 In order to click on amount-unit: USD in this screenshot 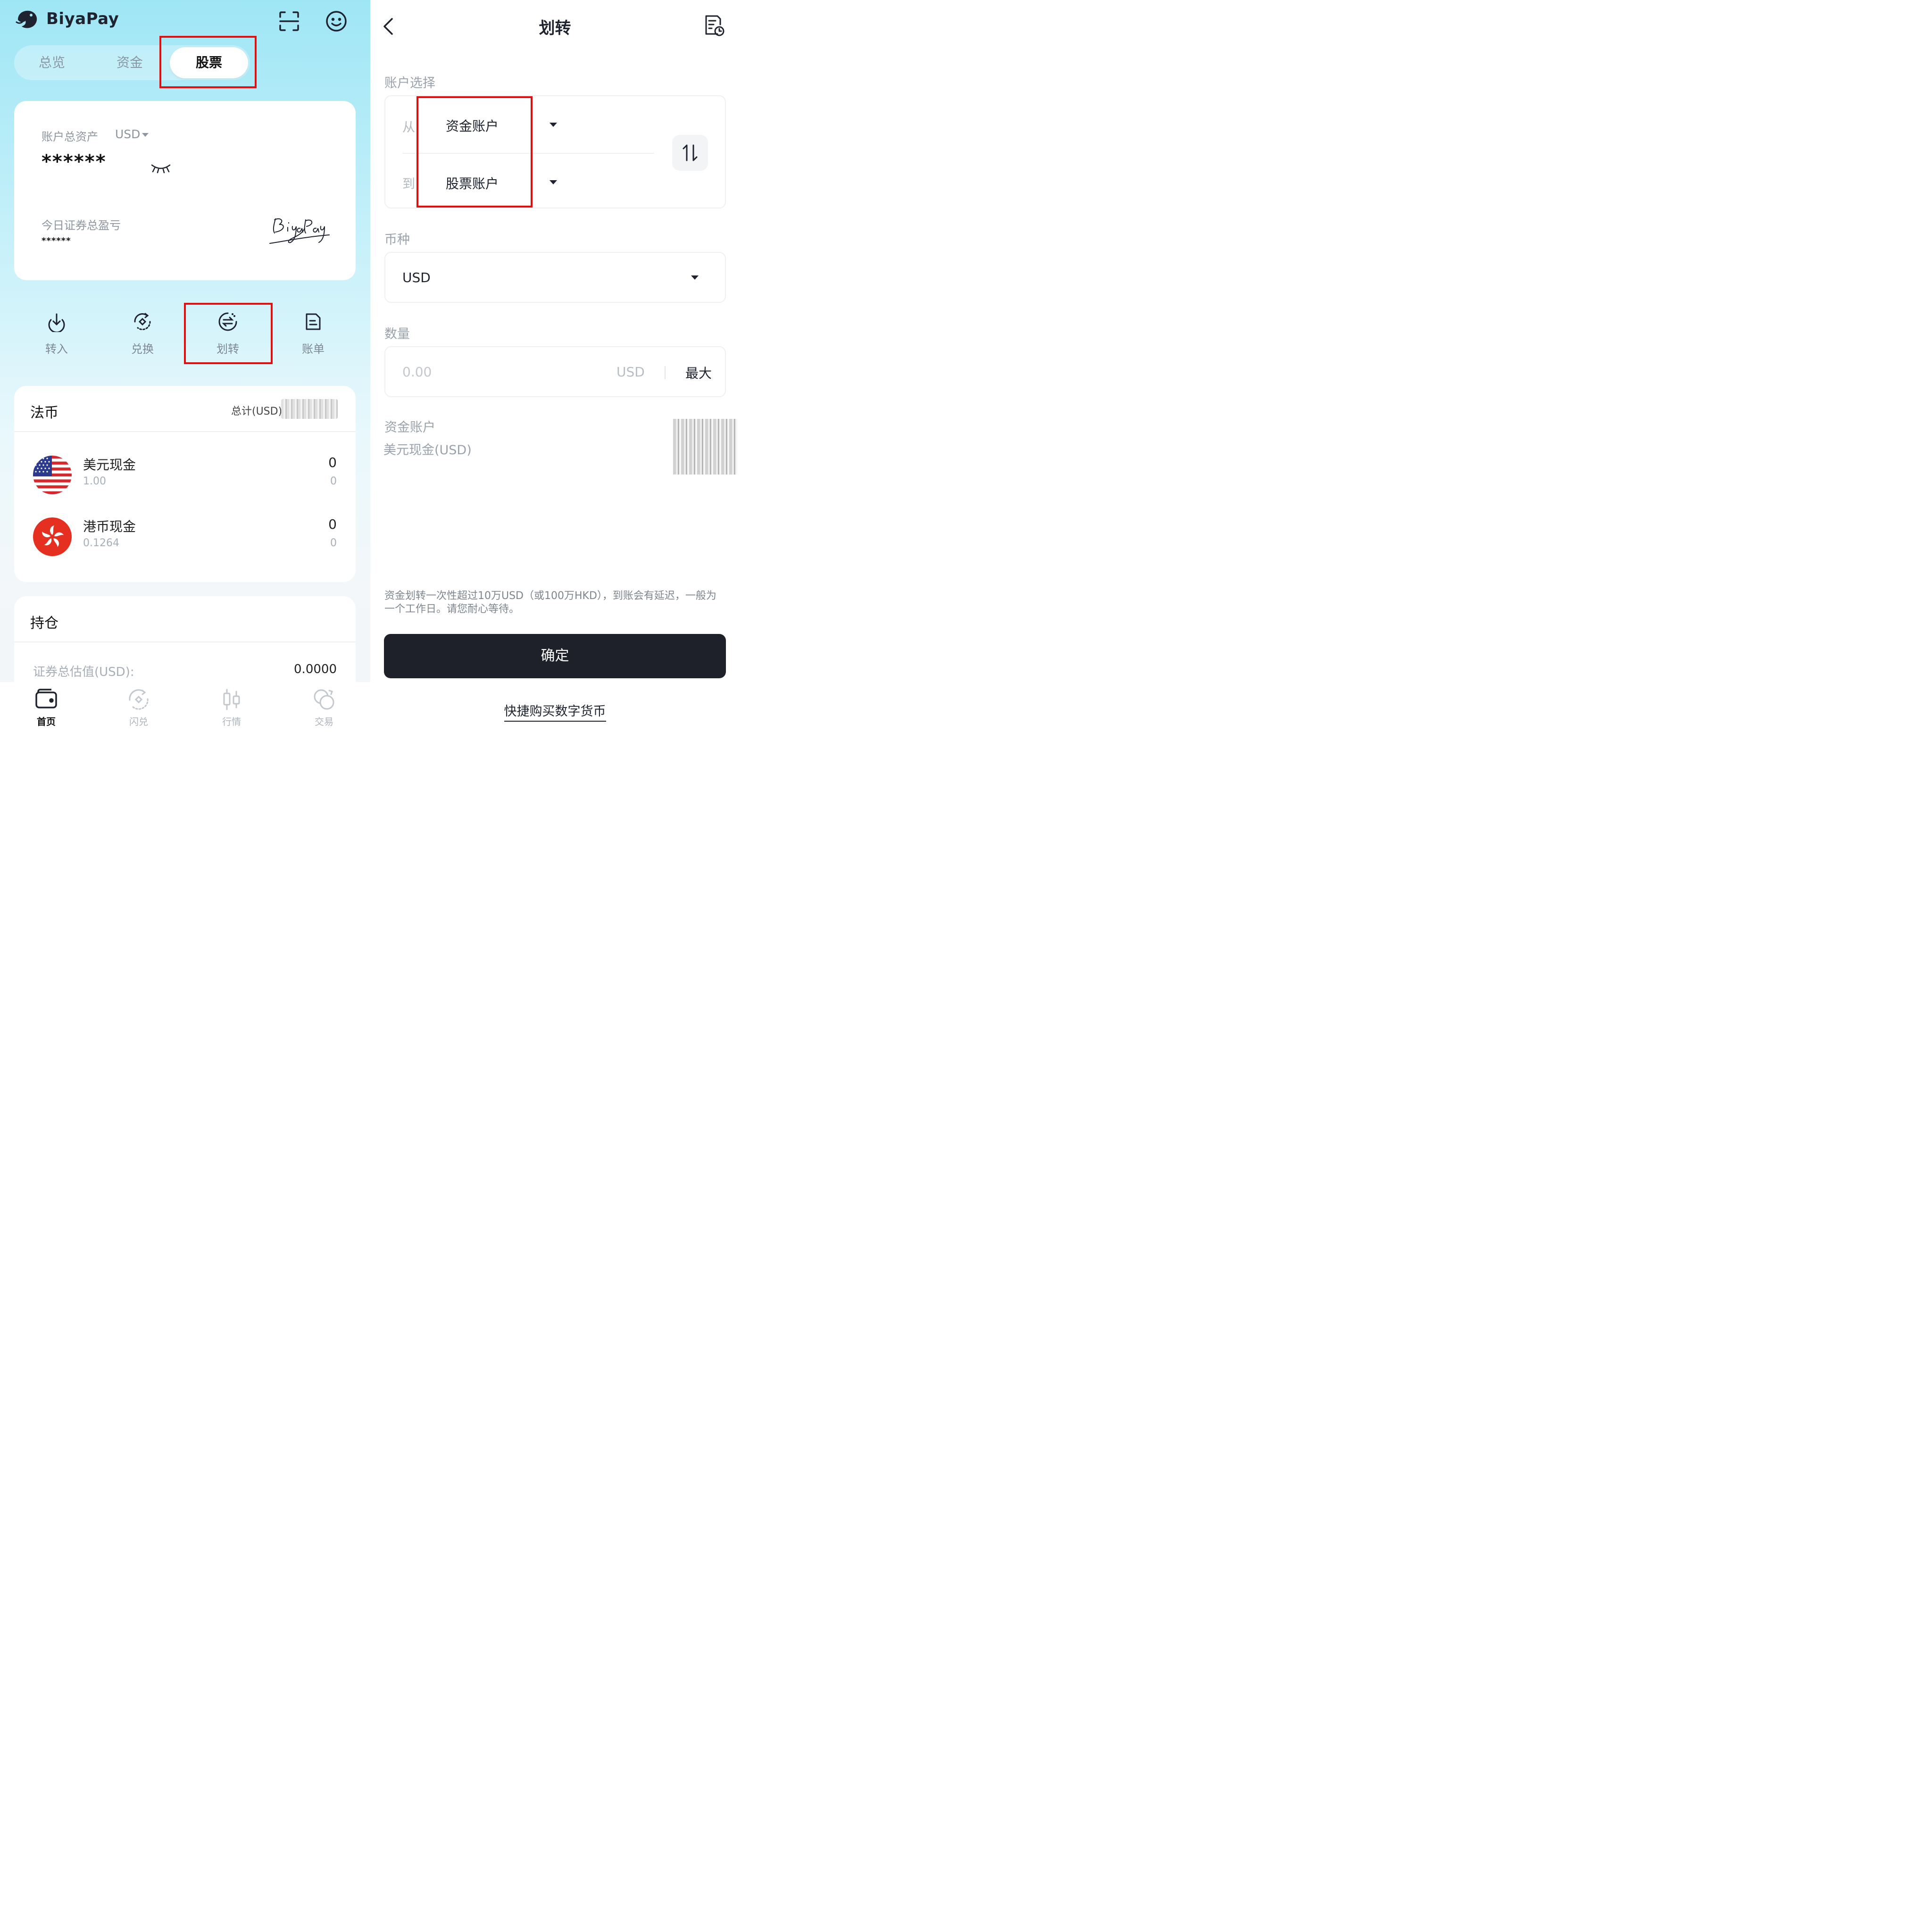, I will do `click(631, 372)`.